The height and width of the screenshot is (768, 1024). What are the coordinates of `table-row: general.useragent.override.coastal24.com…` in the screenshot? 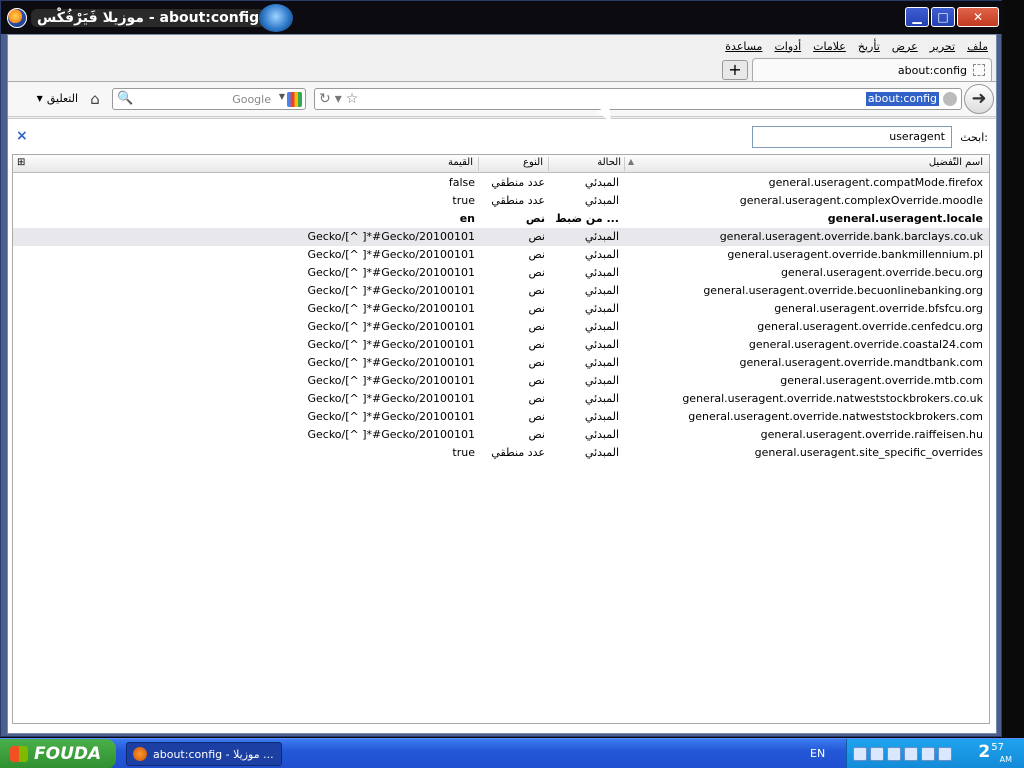 It's located at (501, 345).